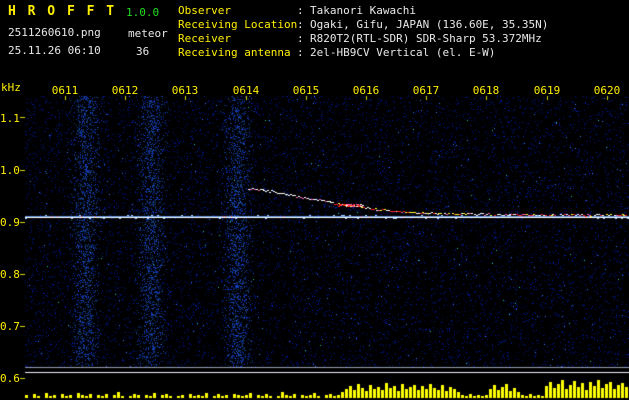  What do you see at coordinates (366, 90) in the screenshot?
I see `time-tick-0616: 0616` at bounding box center [366, 90].